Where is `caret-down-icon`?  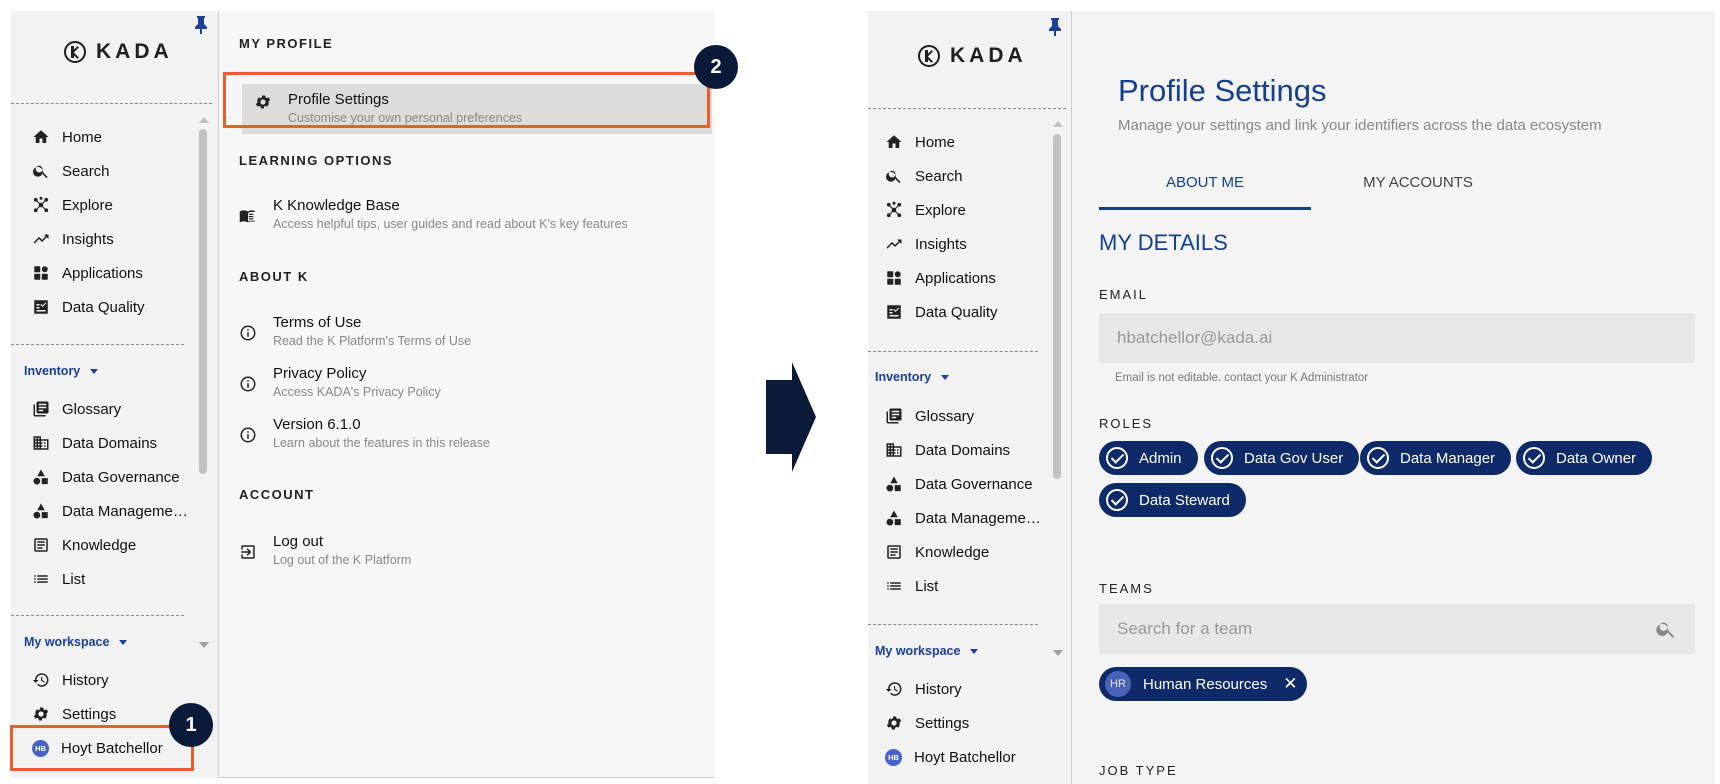
caret-down-icon is located at coordinates (945, 377).